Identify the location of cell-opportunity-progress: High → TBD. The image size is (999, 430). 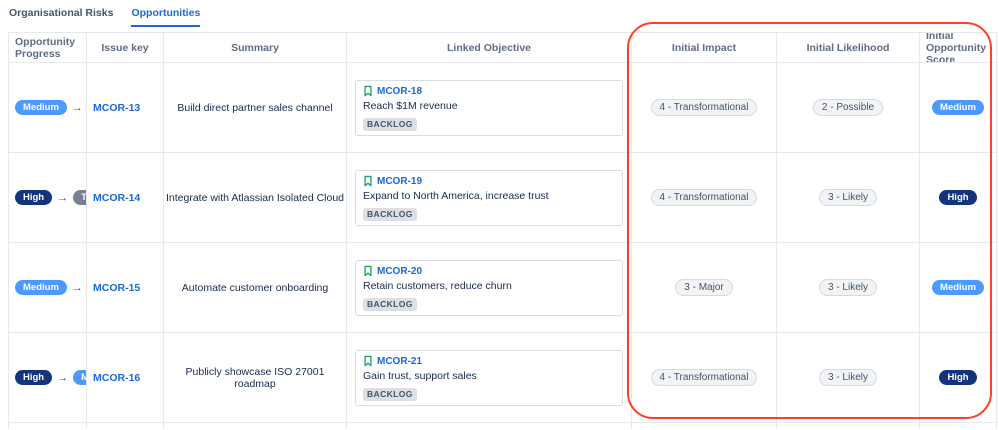
(48, 198).